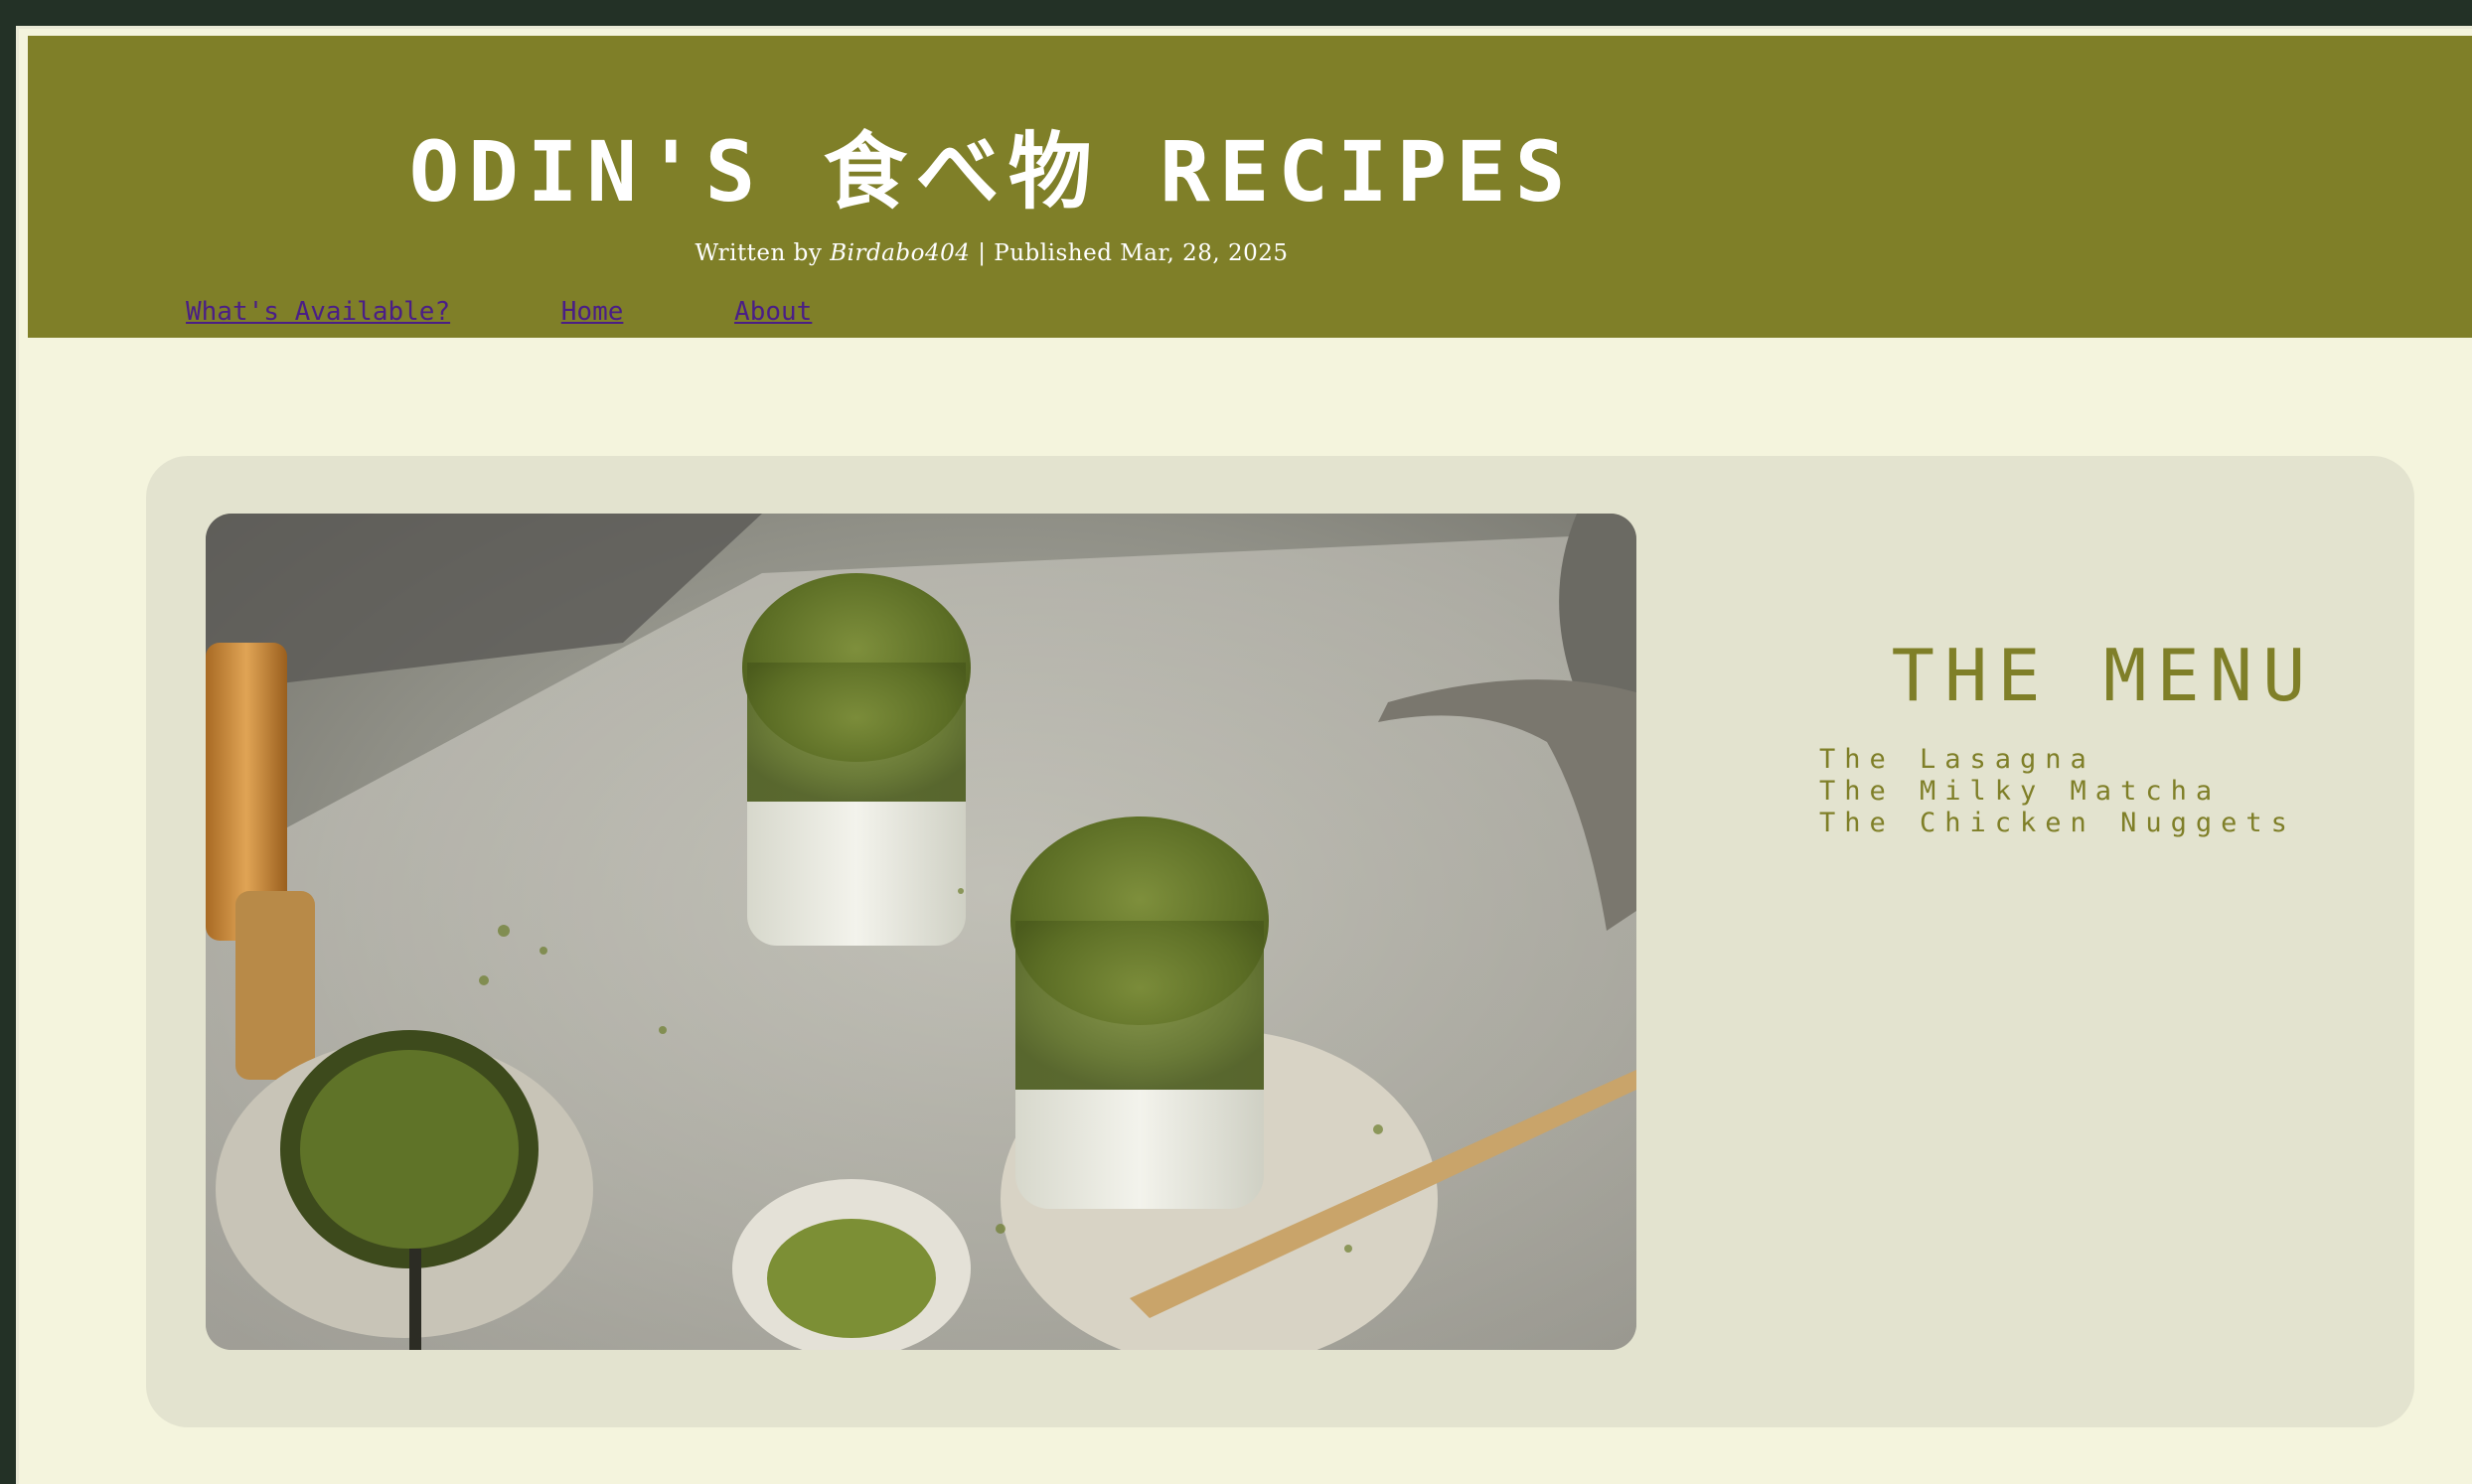  I want to click on nav-link-whats-available: What's Available?, so click(318, 312).